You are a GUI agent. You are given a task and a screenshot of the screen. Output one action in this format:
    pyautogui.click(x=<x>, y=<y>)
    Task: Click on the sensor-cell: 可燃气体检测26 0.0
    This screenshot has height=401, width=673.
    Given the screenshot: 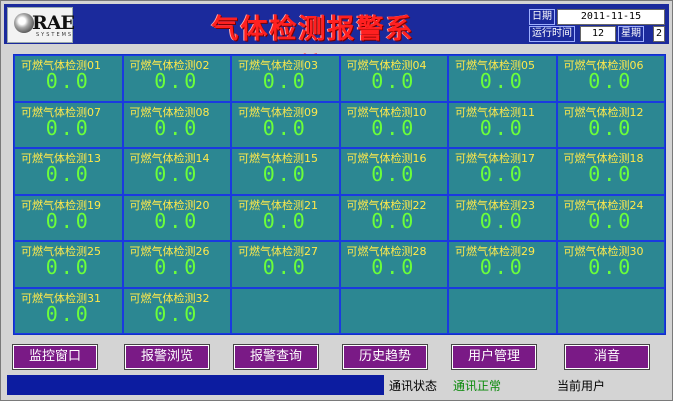 What is the action you would take?
    pyautogui.click(x=176, y=264)
    